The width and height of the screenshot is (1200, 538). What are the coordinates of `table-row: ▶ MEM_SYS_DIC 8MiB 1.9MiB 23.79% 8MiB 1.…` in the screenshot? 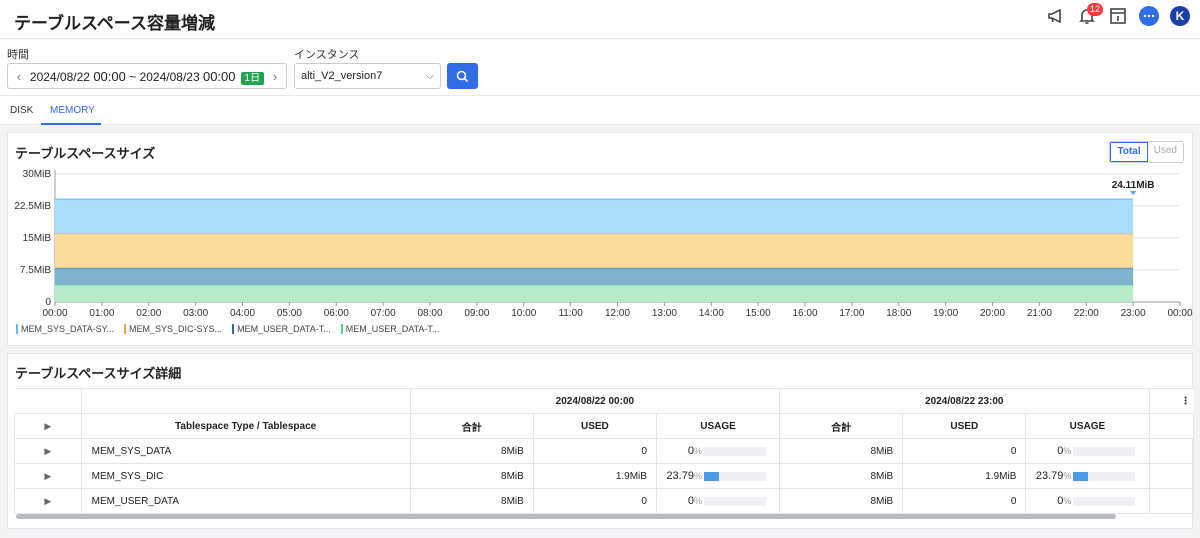 It's located at (604, 476).